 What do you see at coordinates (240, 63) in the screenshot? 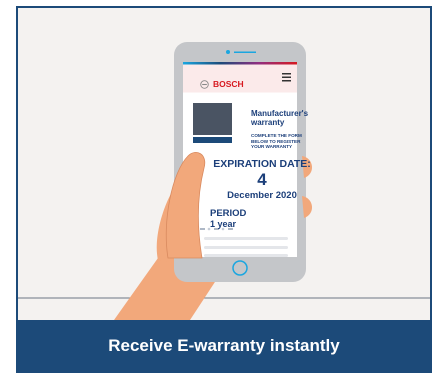
I see `brand-color-strip` at bounding box center [240, 63].